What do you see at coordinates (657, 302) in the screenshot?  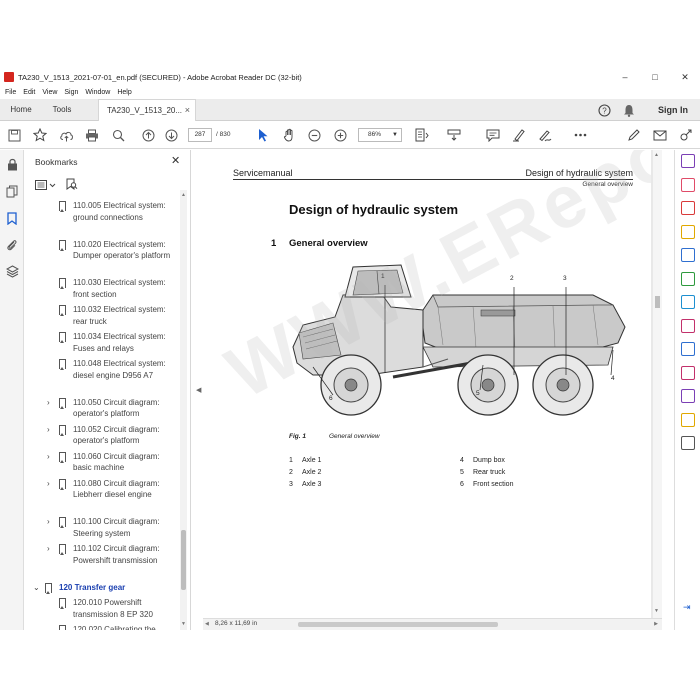 I see `document-scroll-thumb` at bounding box center [657, 302].